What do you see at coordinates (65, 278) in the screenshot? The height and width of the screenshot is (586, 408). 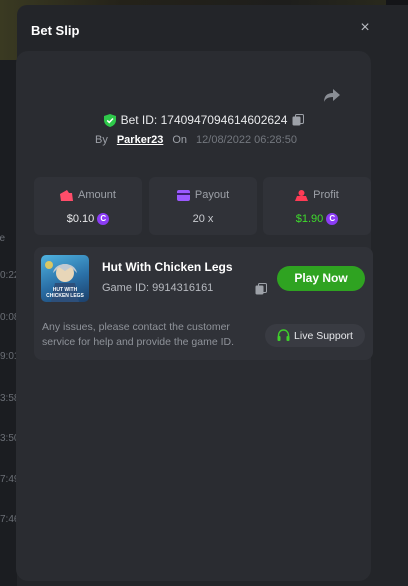 I see `game-thumbnail: HUT WITH CHICKEN LEGS` at bounding box center [65, 278].